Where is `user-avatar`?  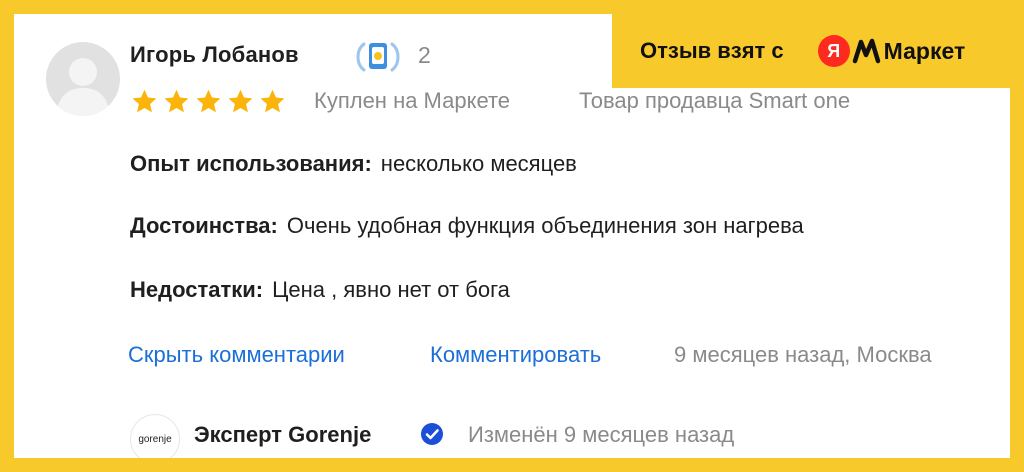
user-avatar is located at coordinates (83, 79).